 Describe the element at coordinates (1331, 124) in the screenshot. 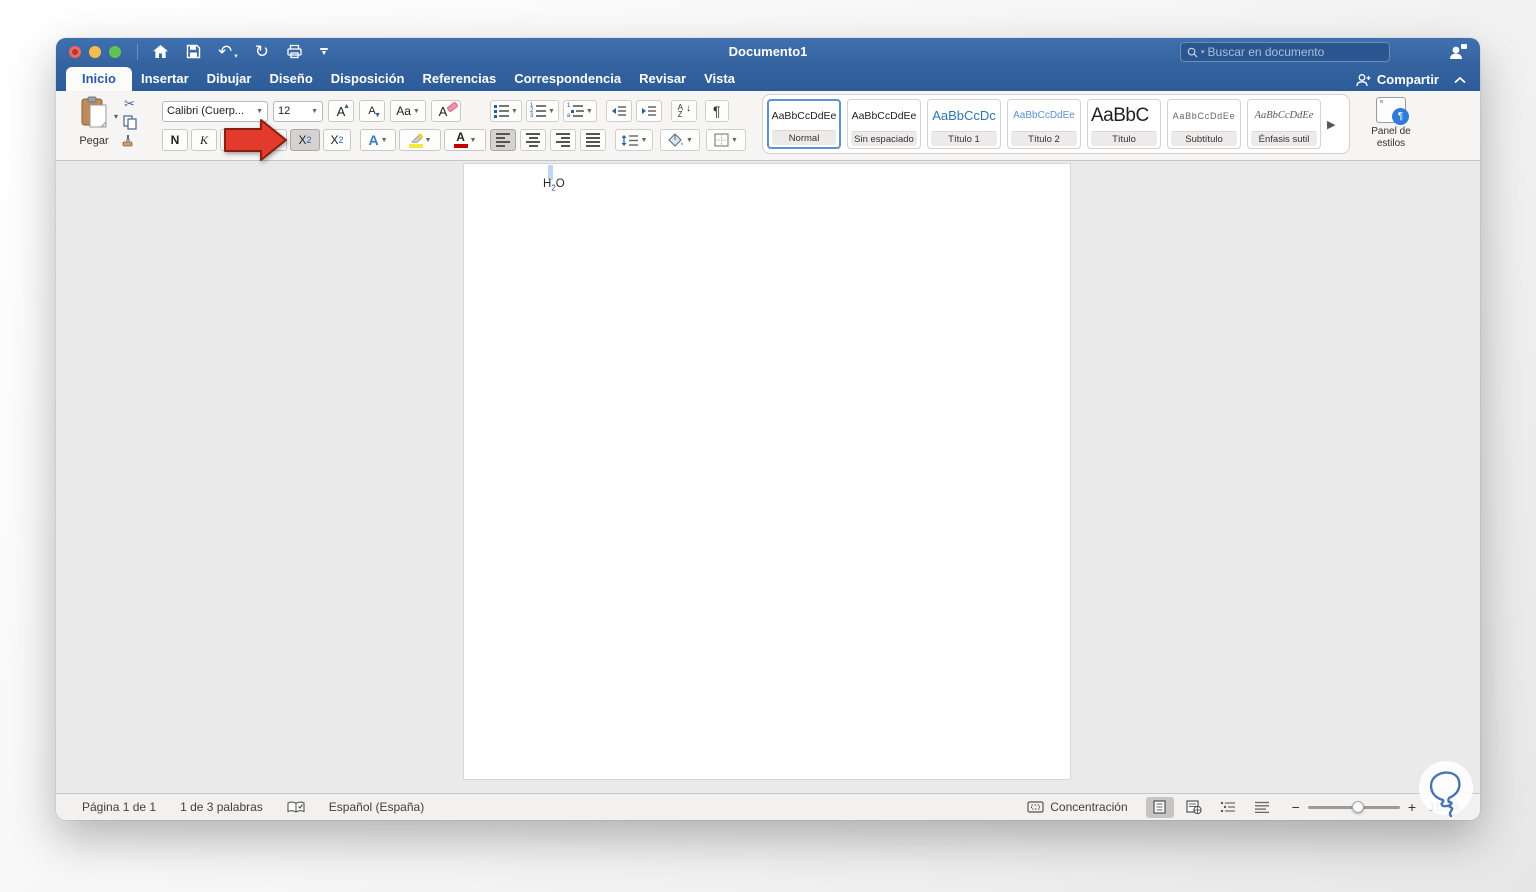

I see `styles-gallery-expand-icon: ▶` at that location.